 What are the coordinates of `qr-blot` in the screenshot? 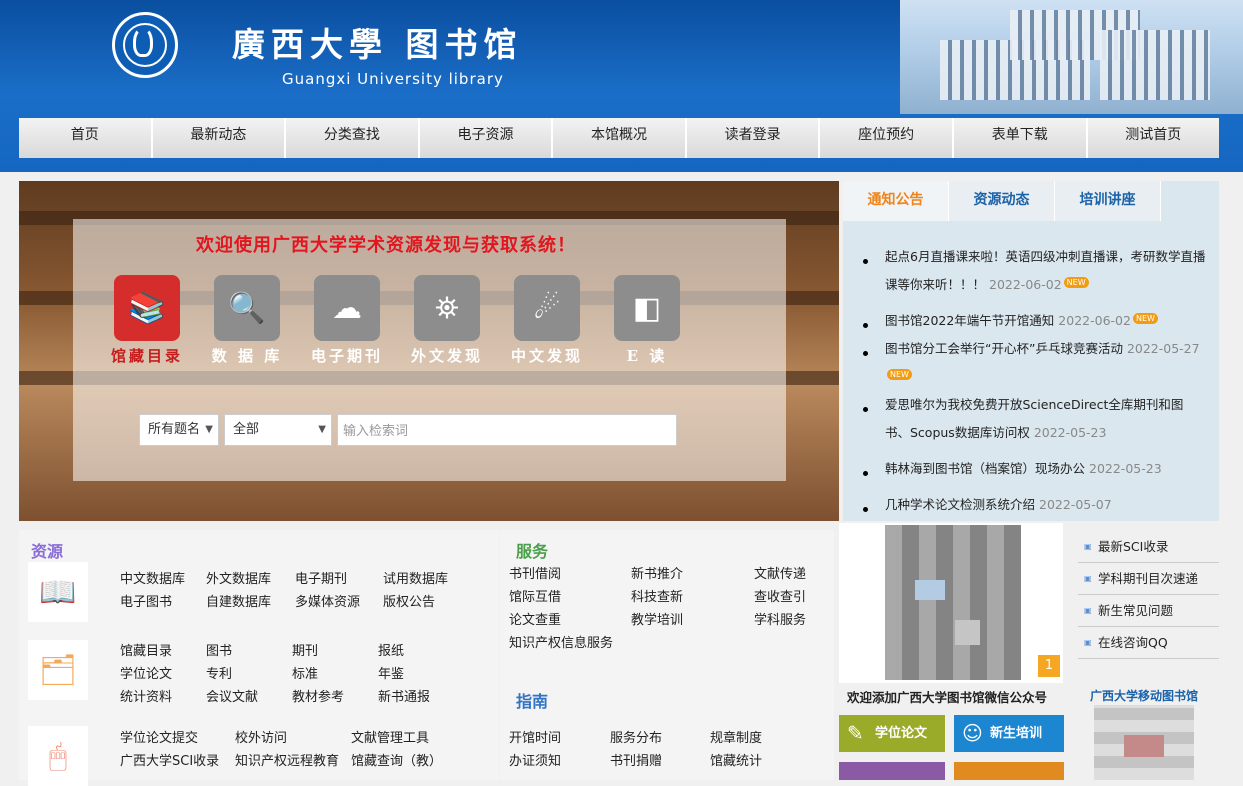 It's located at (1144, 746).